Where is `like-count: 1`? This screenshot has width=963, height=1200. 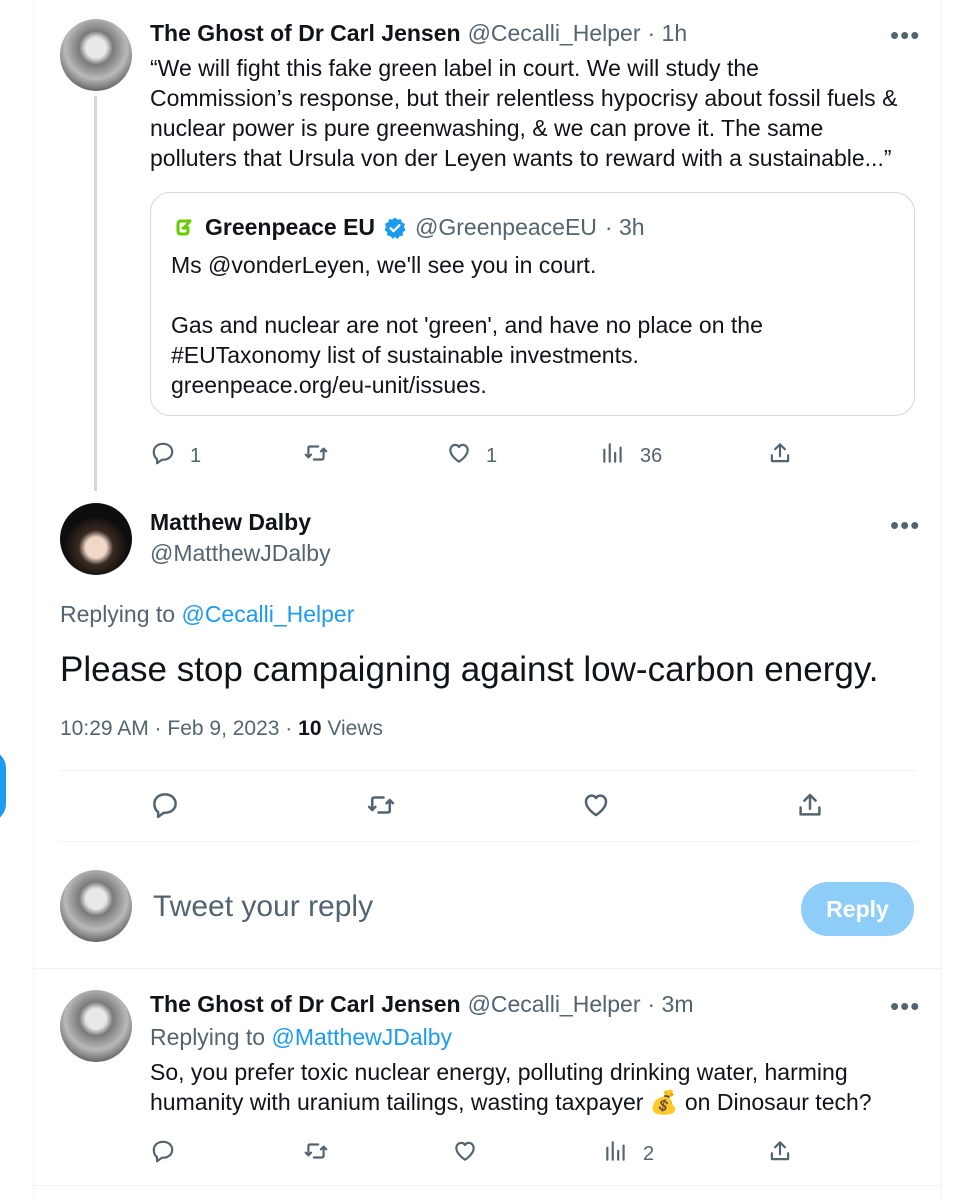
like-count: 1 is located at coordinates (492, 455).